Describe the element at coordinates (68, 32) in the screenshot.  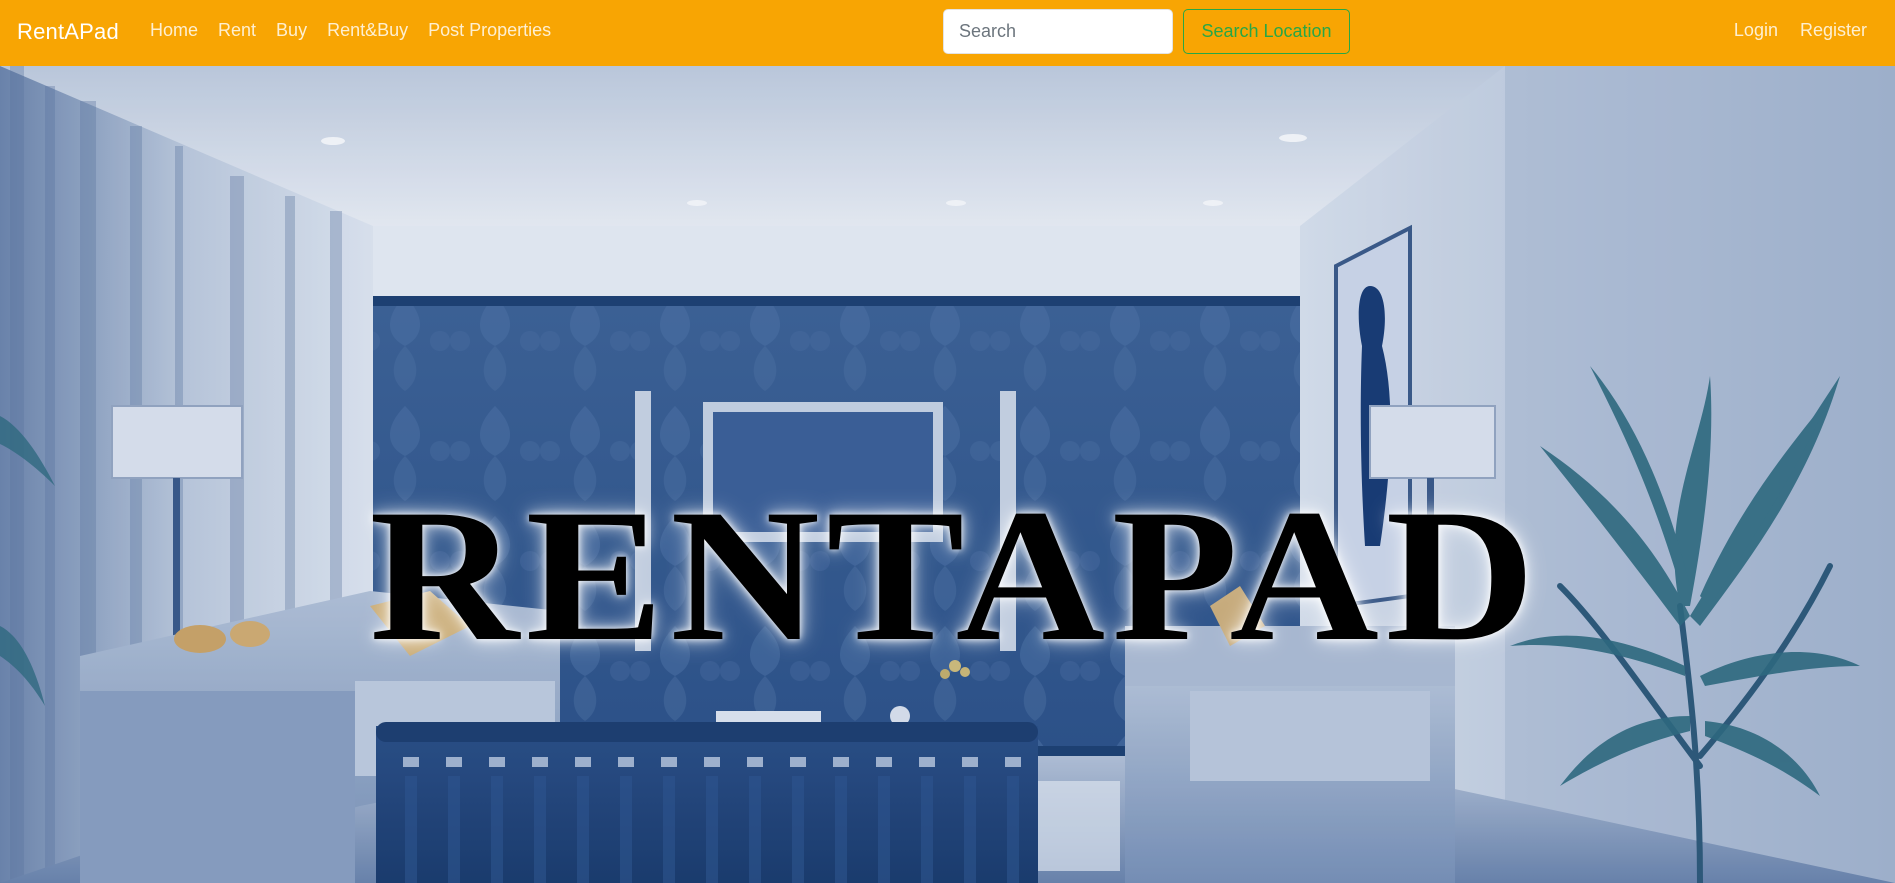
I see `brand-logo: RentAPad` at that location.